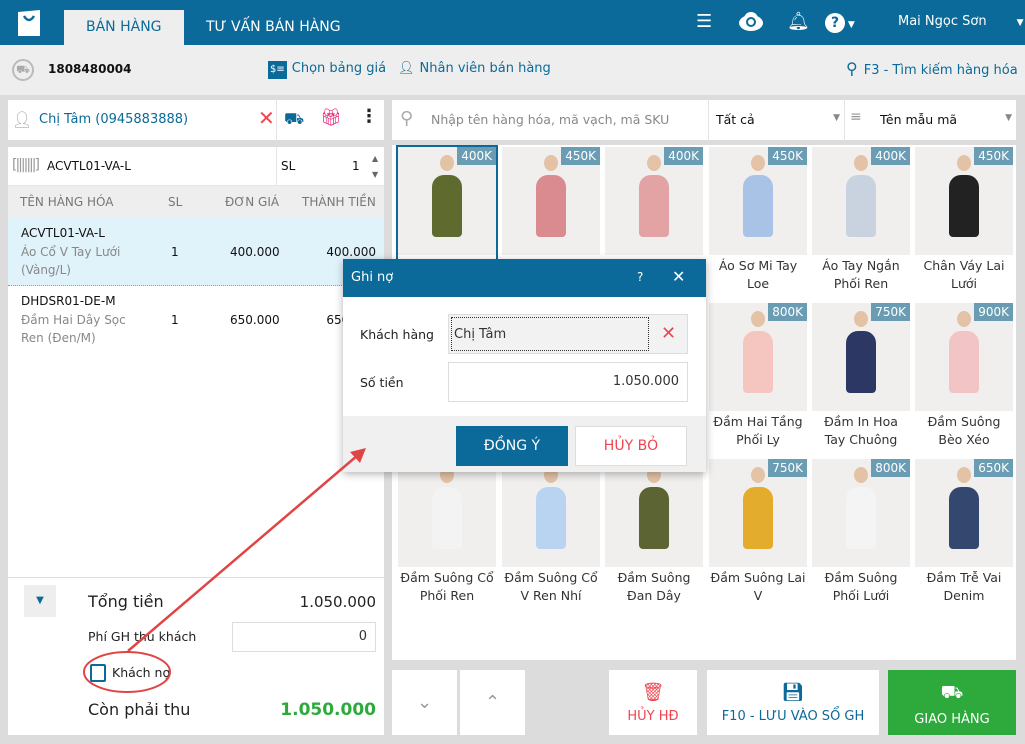  Describe the element at coordinates (31, 23) in the screenshot. I see `logo-icon` at that location.